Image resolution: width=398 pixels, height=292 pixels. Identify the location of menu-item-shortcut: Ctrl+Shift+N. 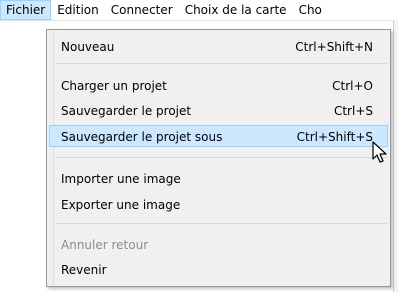
(334, 47).